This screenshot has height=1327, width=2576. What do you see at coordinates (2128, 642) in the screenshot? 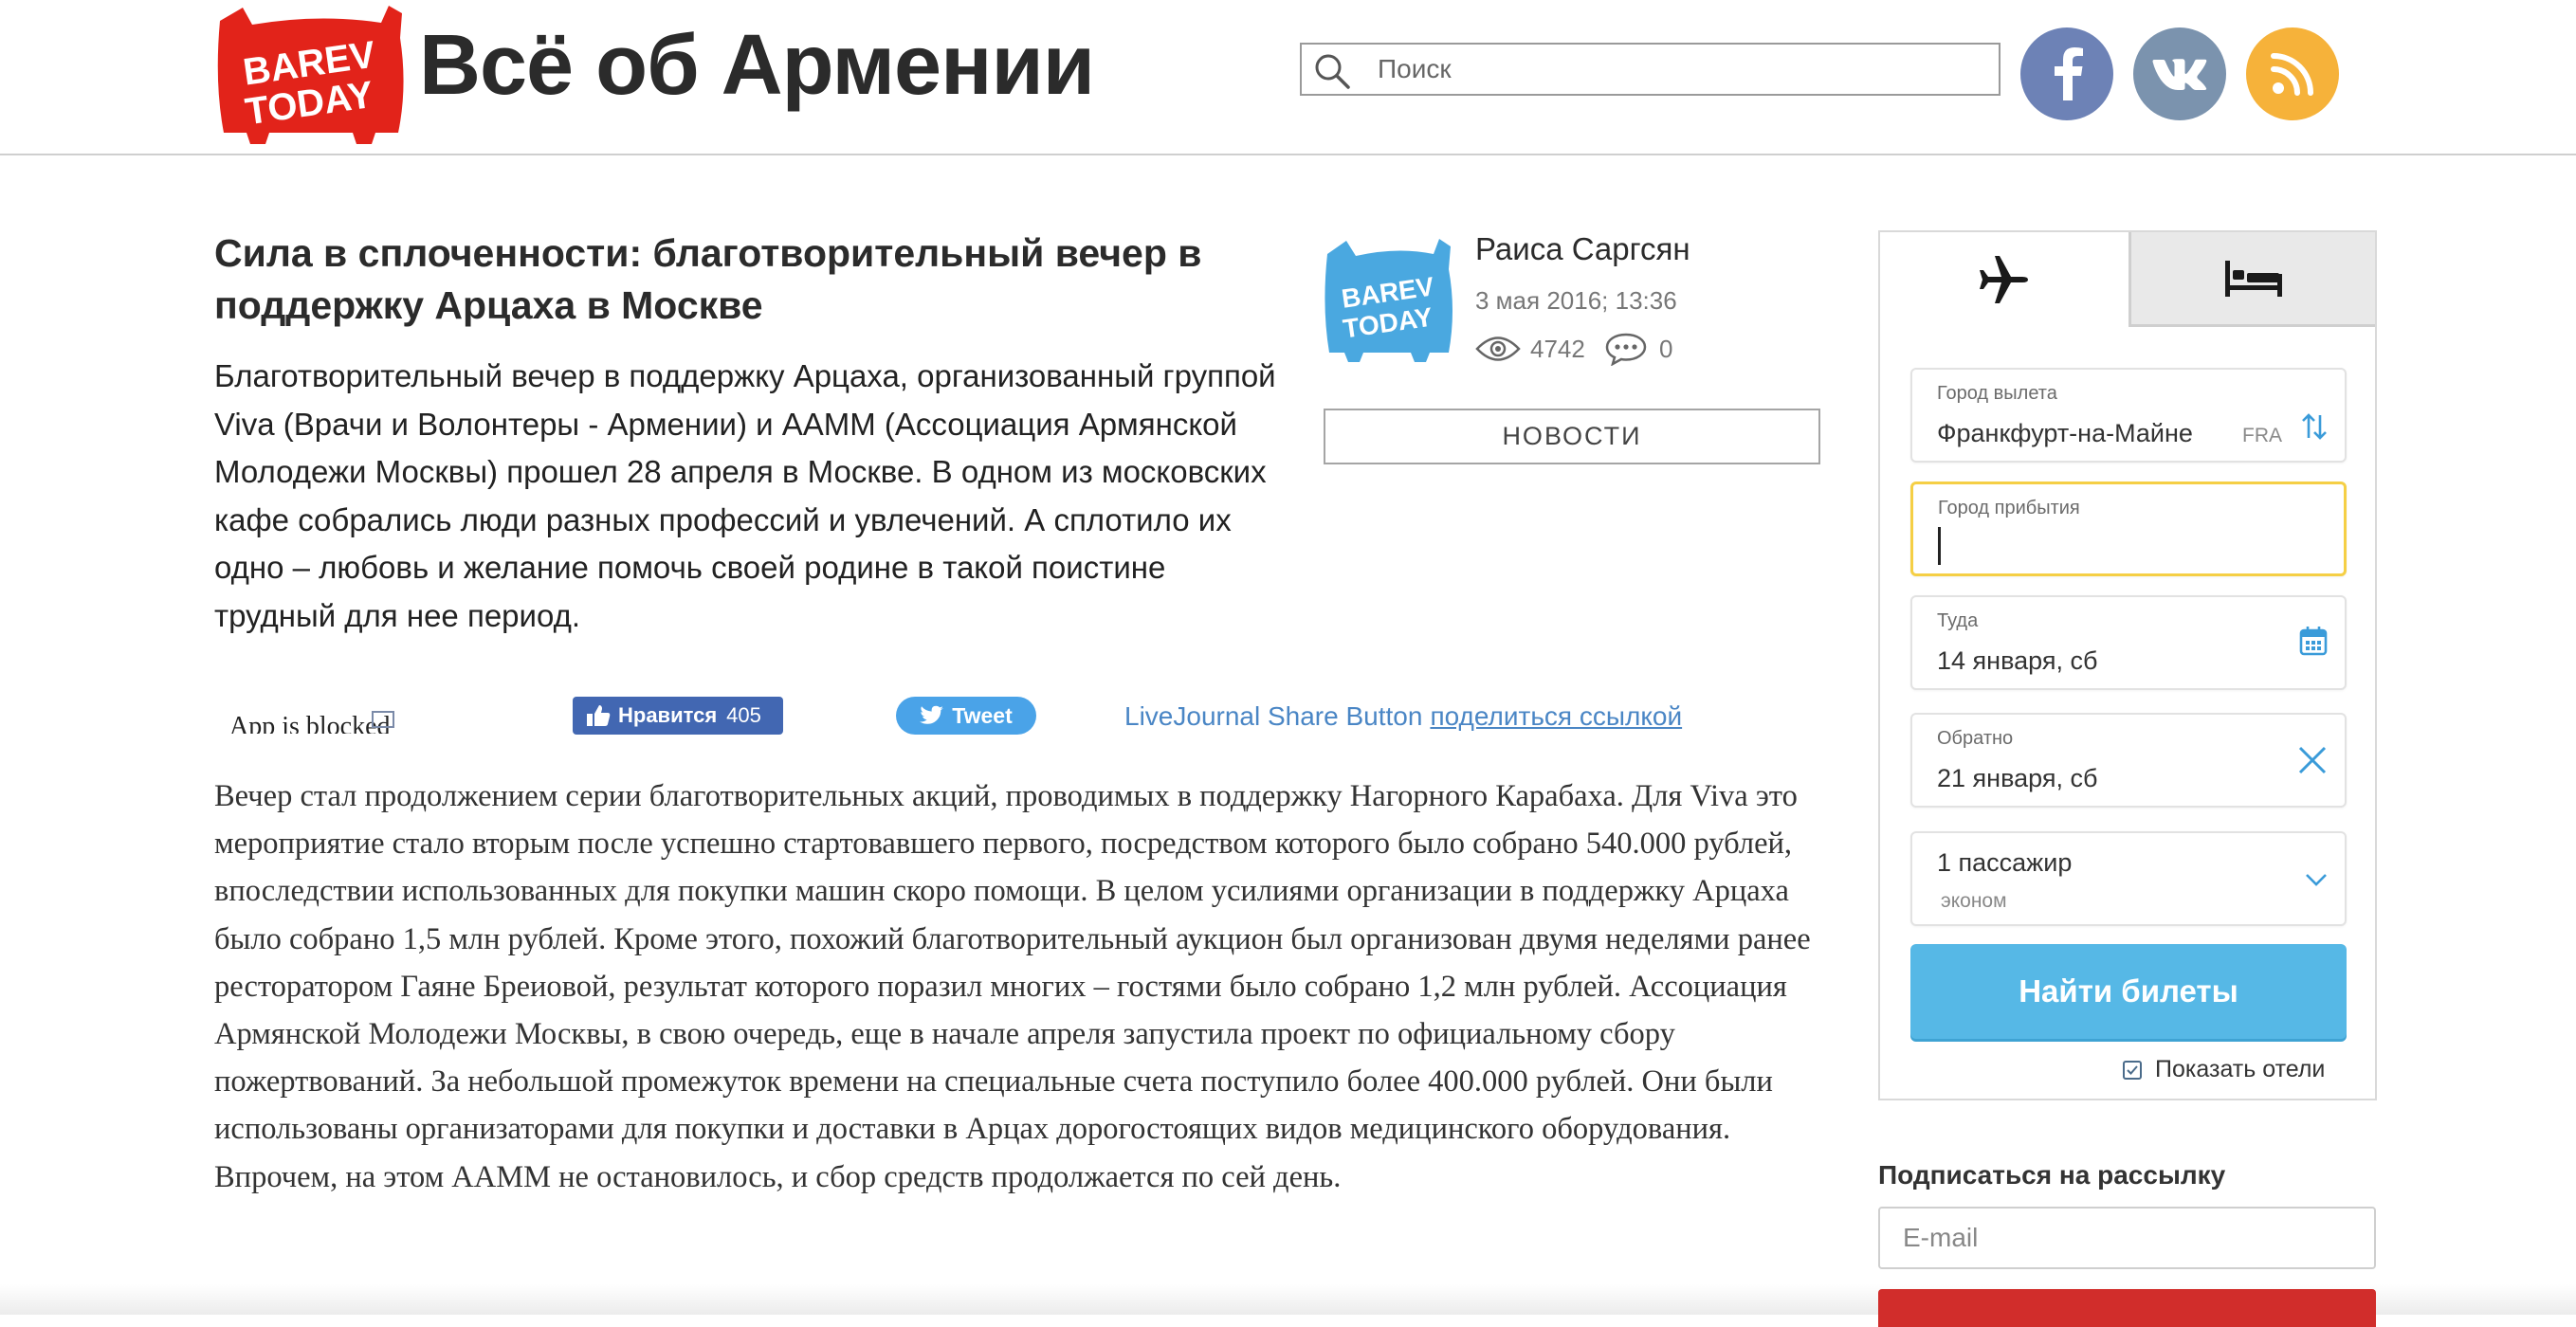
I see `depart-date-field: Туда 14 января, сб` at bounding box center [2128, 642].